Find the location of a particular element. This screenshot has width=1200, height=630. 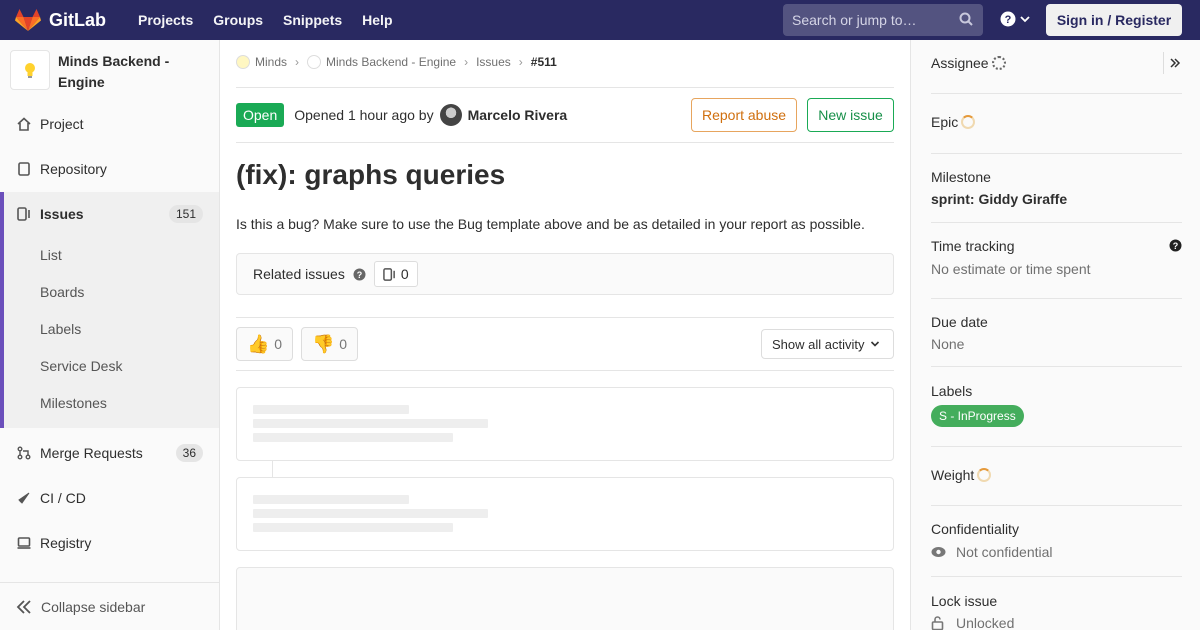

nav-projects: Projects is located at coordinates (165, 20).